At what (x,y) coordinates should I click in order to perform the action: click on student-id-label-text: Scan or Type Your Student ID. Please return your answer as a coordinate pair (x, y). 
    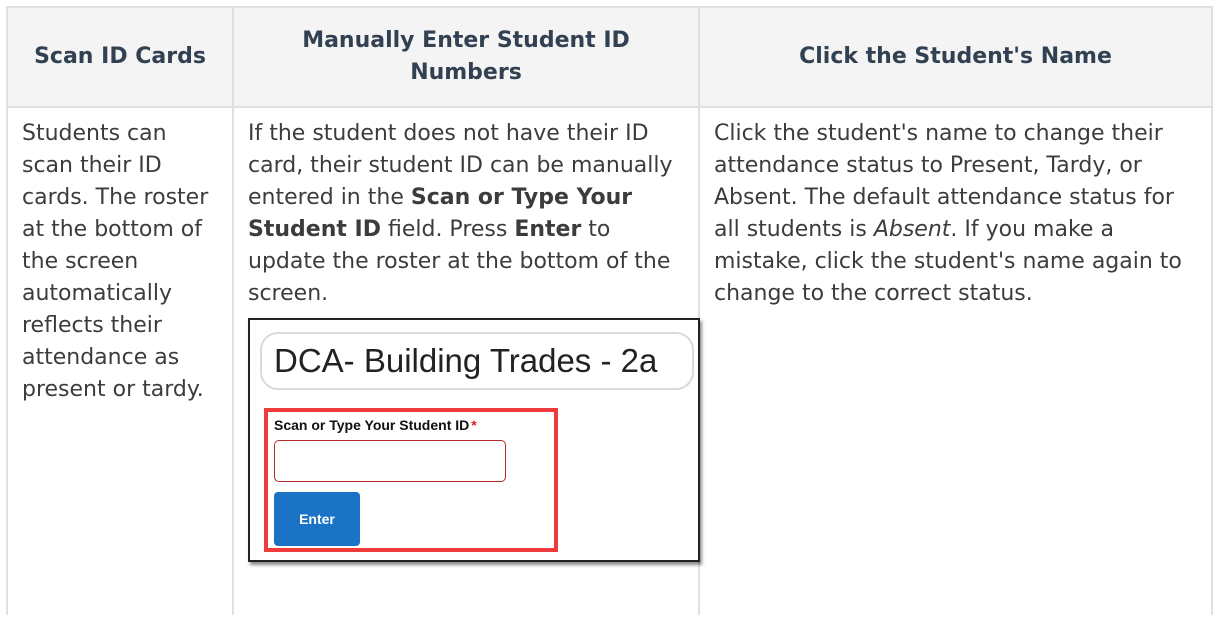
    Looking at the image, I should click on (372, 425).